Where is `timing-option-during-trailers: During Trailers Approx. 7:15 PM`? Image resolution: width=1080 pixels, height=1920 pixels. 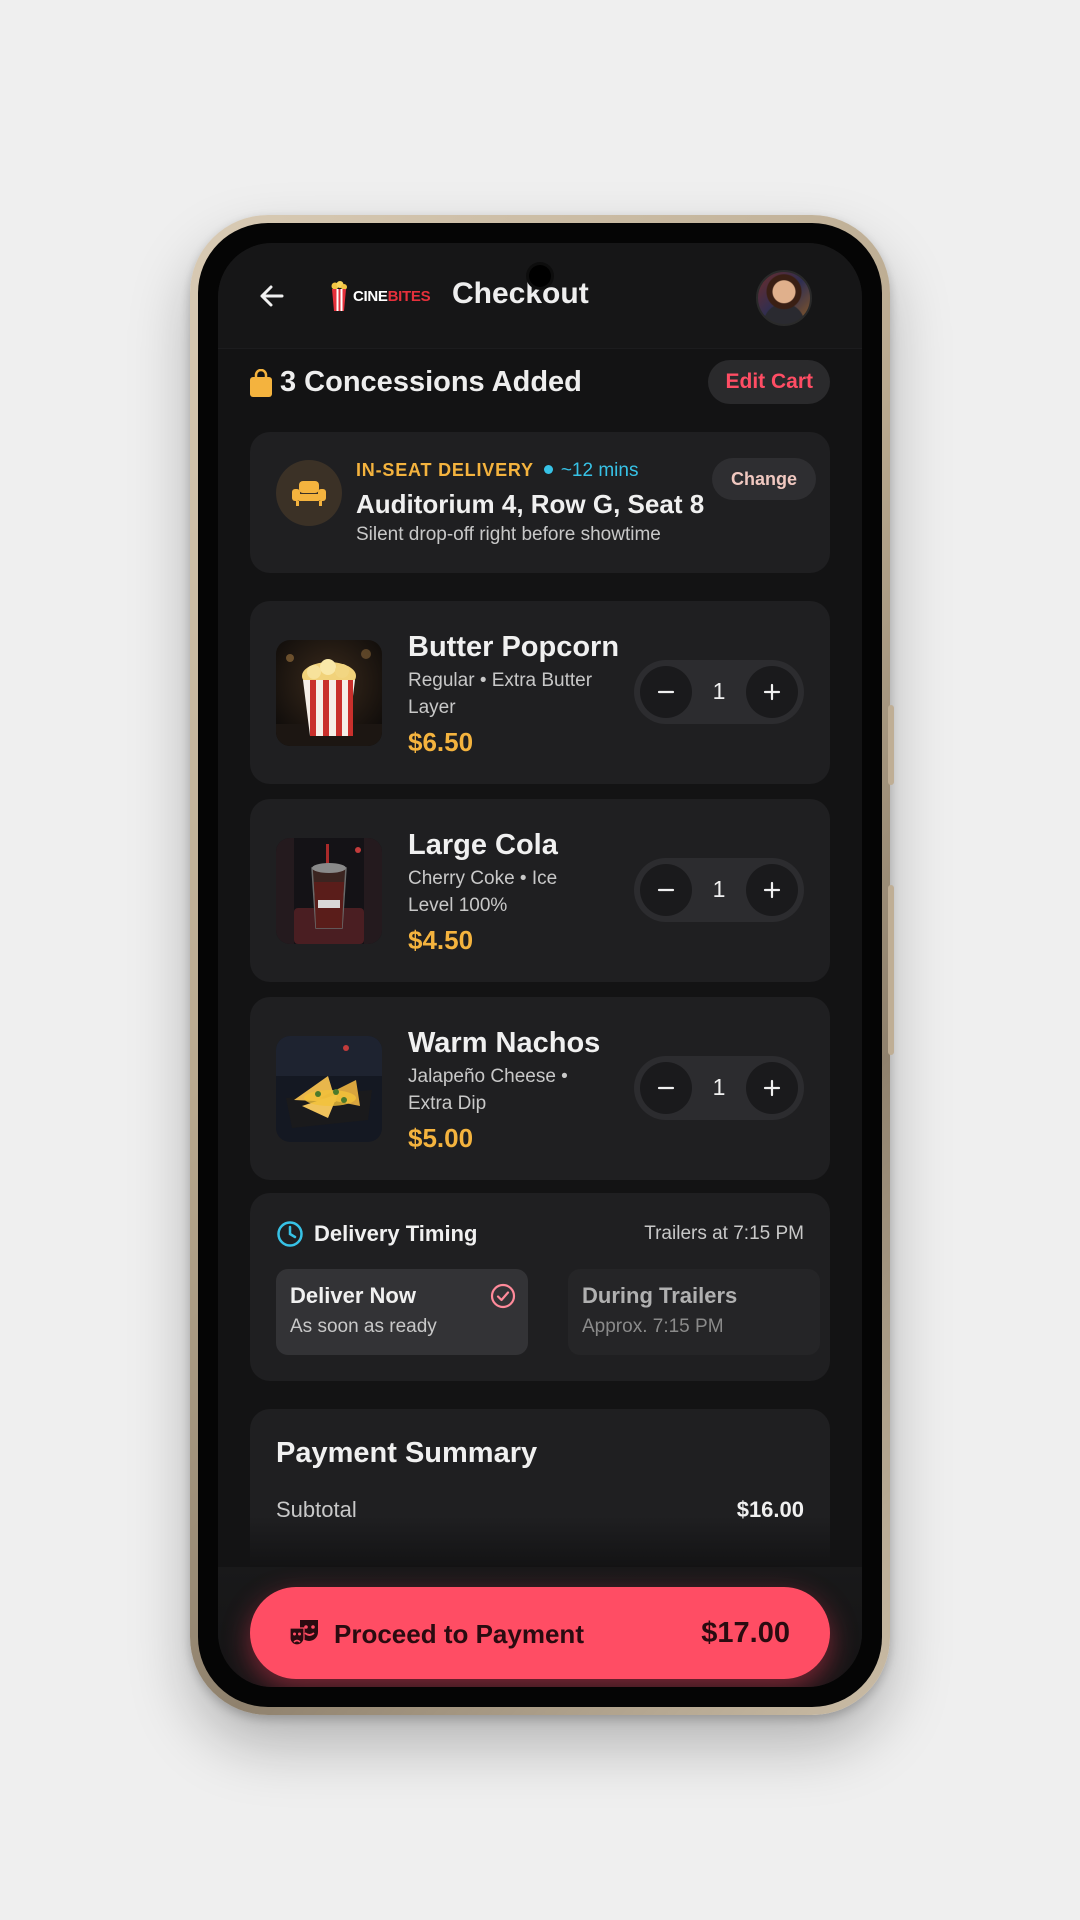 timing-option-during-trailers: During Trailers Approx. 7:15 PM is located at coordinates (694, 1312).